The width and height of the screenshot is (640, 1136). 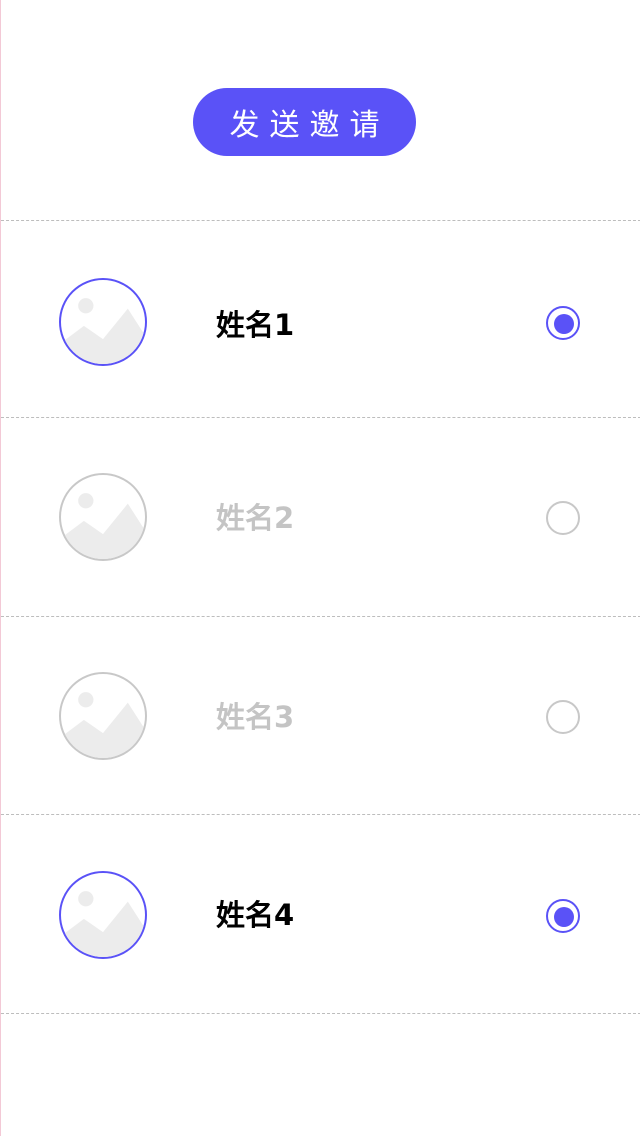 What do you see at coordinates (255, 518) in the screenshot?
I see `contact-name: 姓名2` at bounding box center [255, 518].